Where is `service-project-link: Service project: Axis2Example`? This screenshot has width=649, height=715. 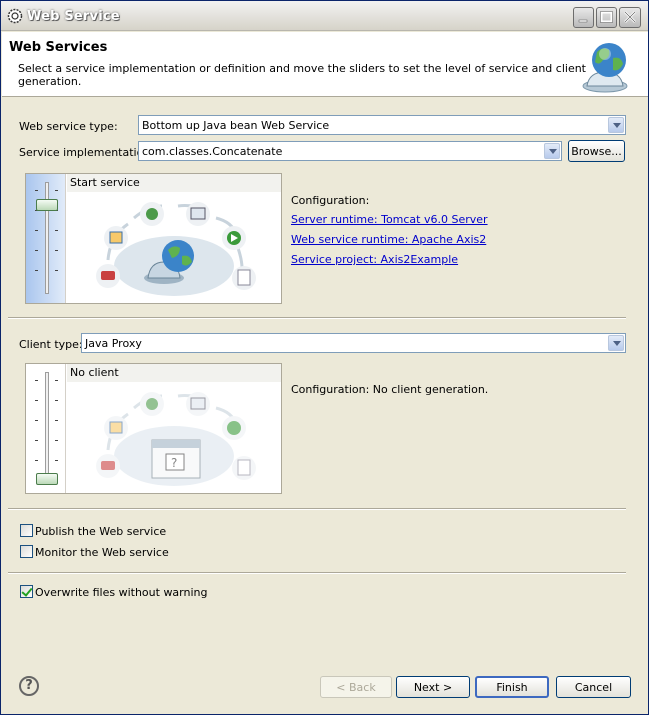 service-project-link: Service project: Axis2Example is located at coordinates (374, 259).